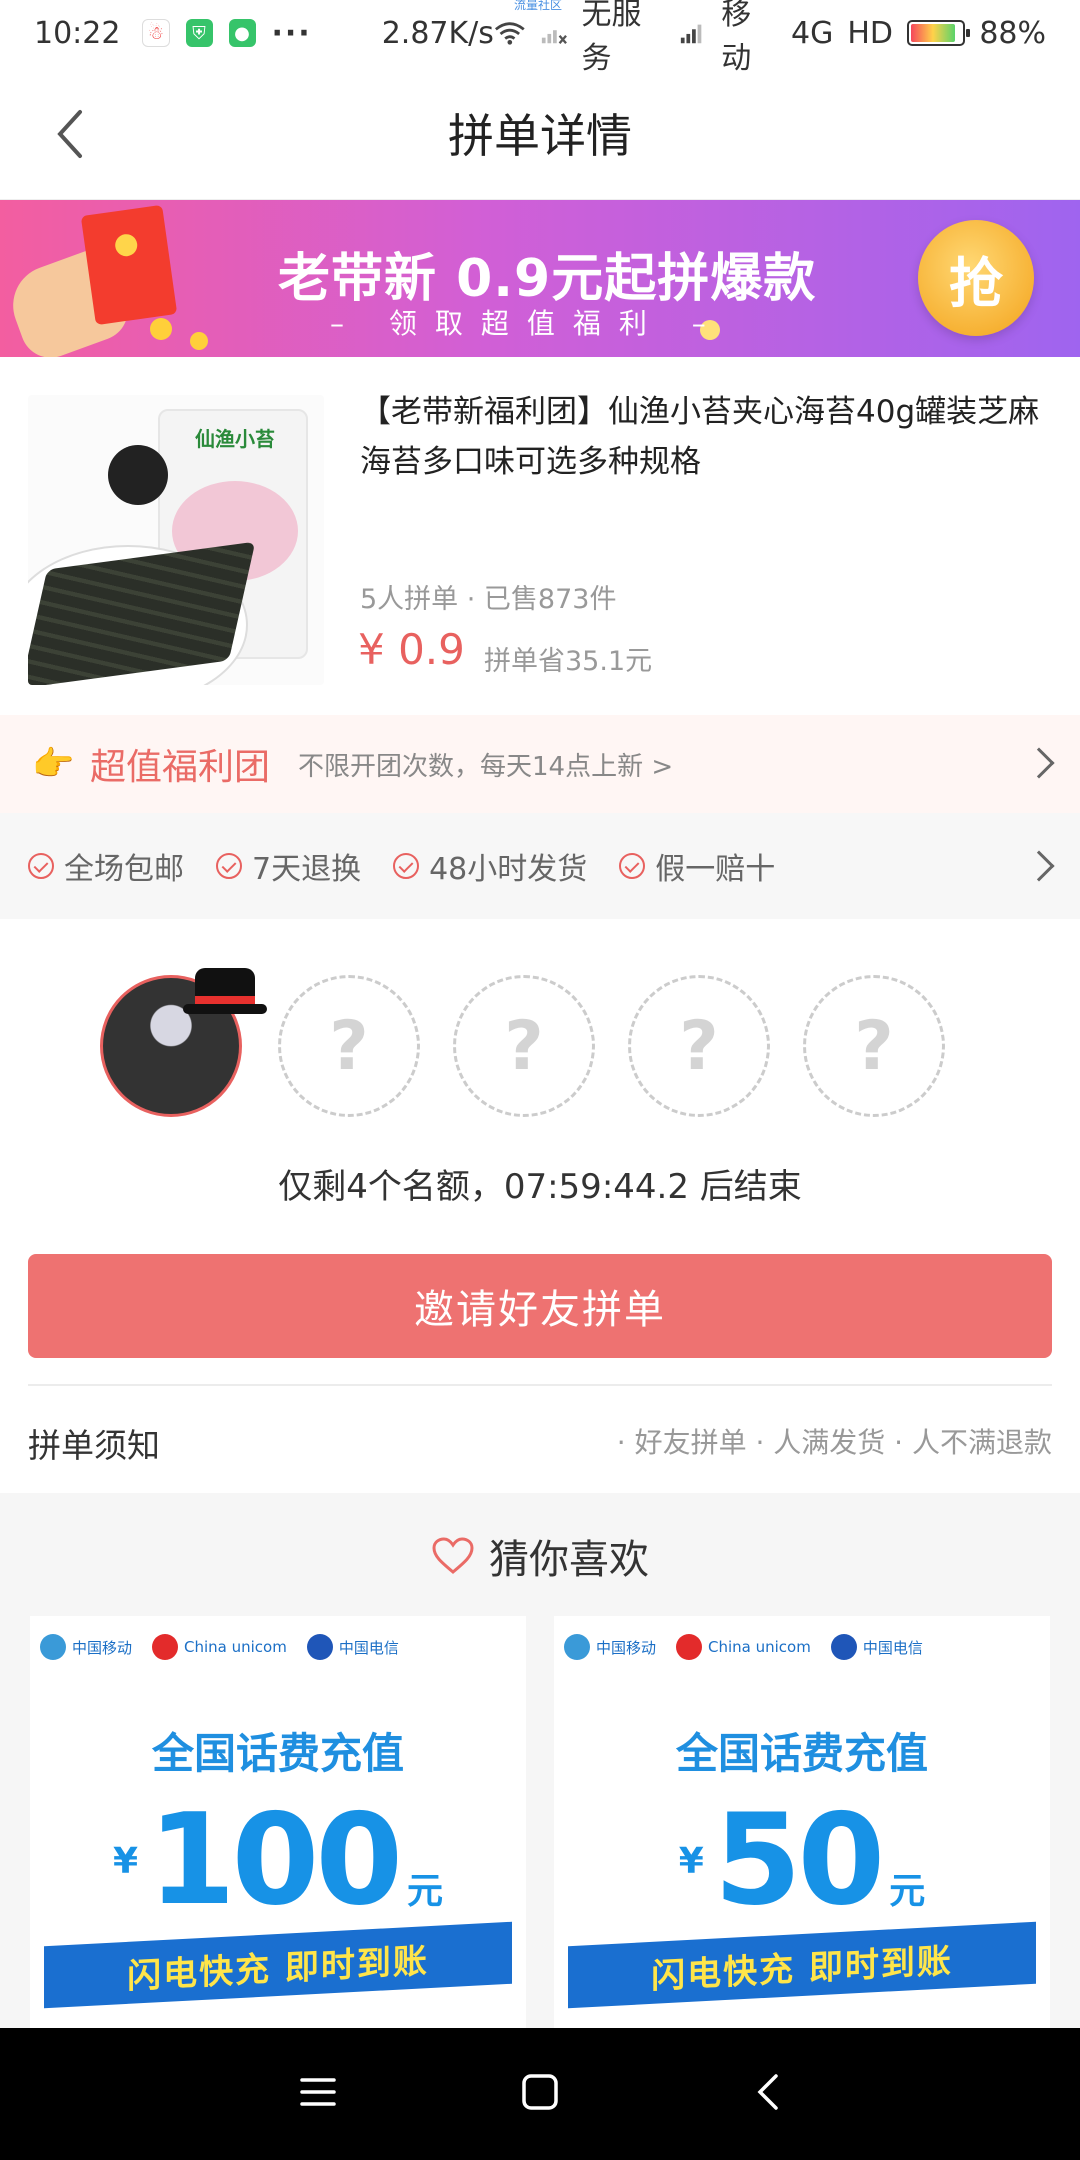  I want to click on product-image: 仙渔小苔, so click(176, 540).